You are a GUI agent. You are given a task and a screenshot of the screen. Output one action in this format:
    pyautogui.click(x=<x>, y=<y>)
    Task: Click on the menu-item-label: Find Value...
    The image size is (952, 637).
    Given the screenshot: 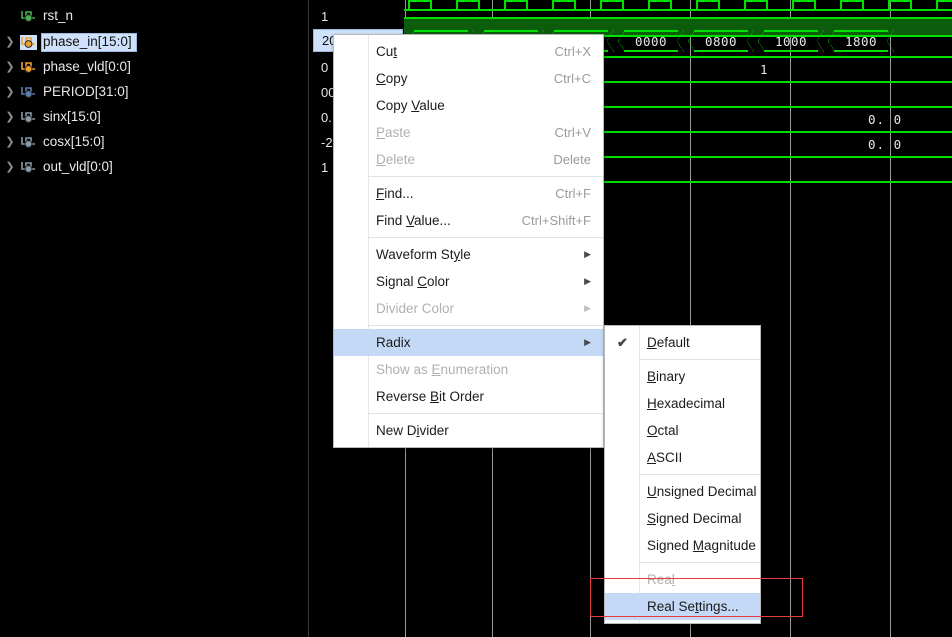 What is the action you would take?
    pyautogui.click(x=413, y=220)
    